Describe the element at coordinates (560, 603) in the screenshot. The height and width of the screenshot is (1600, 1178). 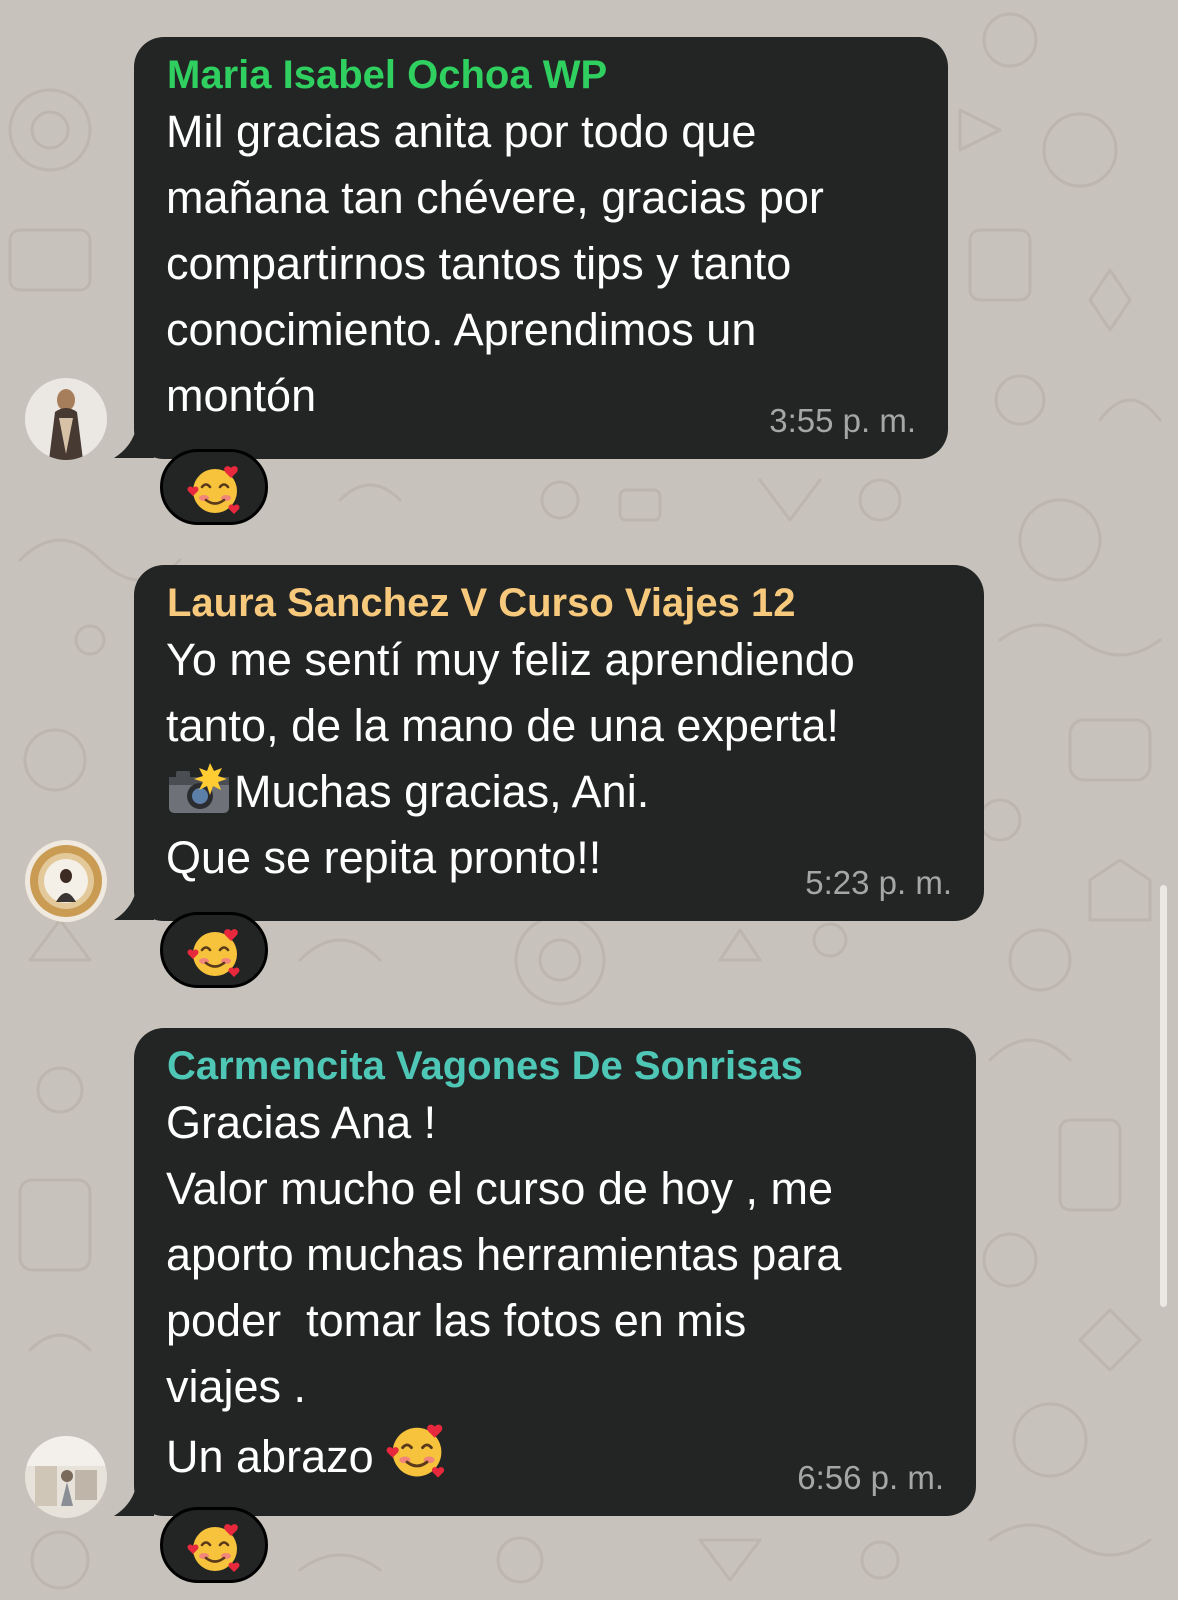
I see `sender-name: Laura Sanchez V Curso Viajes 12` at that location.